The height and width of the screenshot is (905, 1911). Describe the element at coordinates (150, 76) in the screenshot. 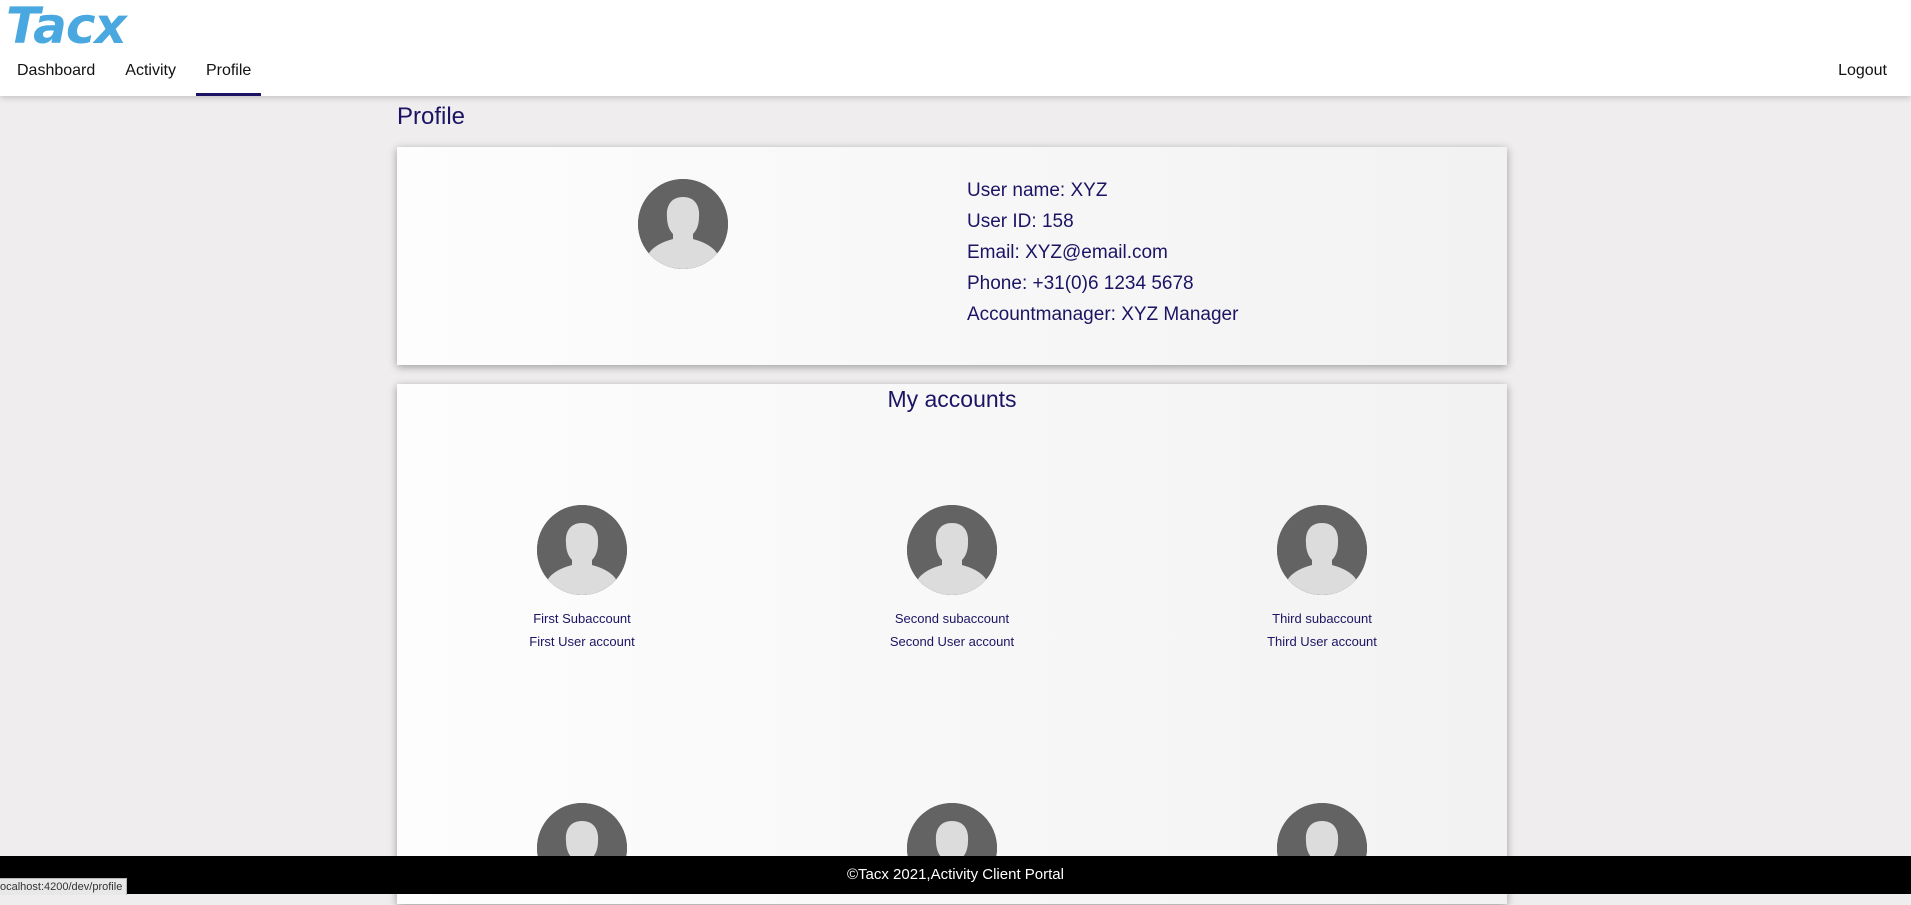

I see `nav-activity: Activity` at that location.